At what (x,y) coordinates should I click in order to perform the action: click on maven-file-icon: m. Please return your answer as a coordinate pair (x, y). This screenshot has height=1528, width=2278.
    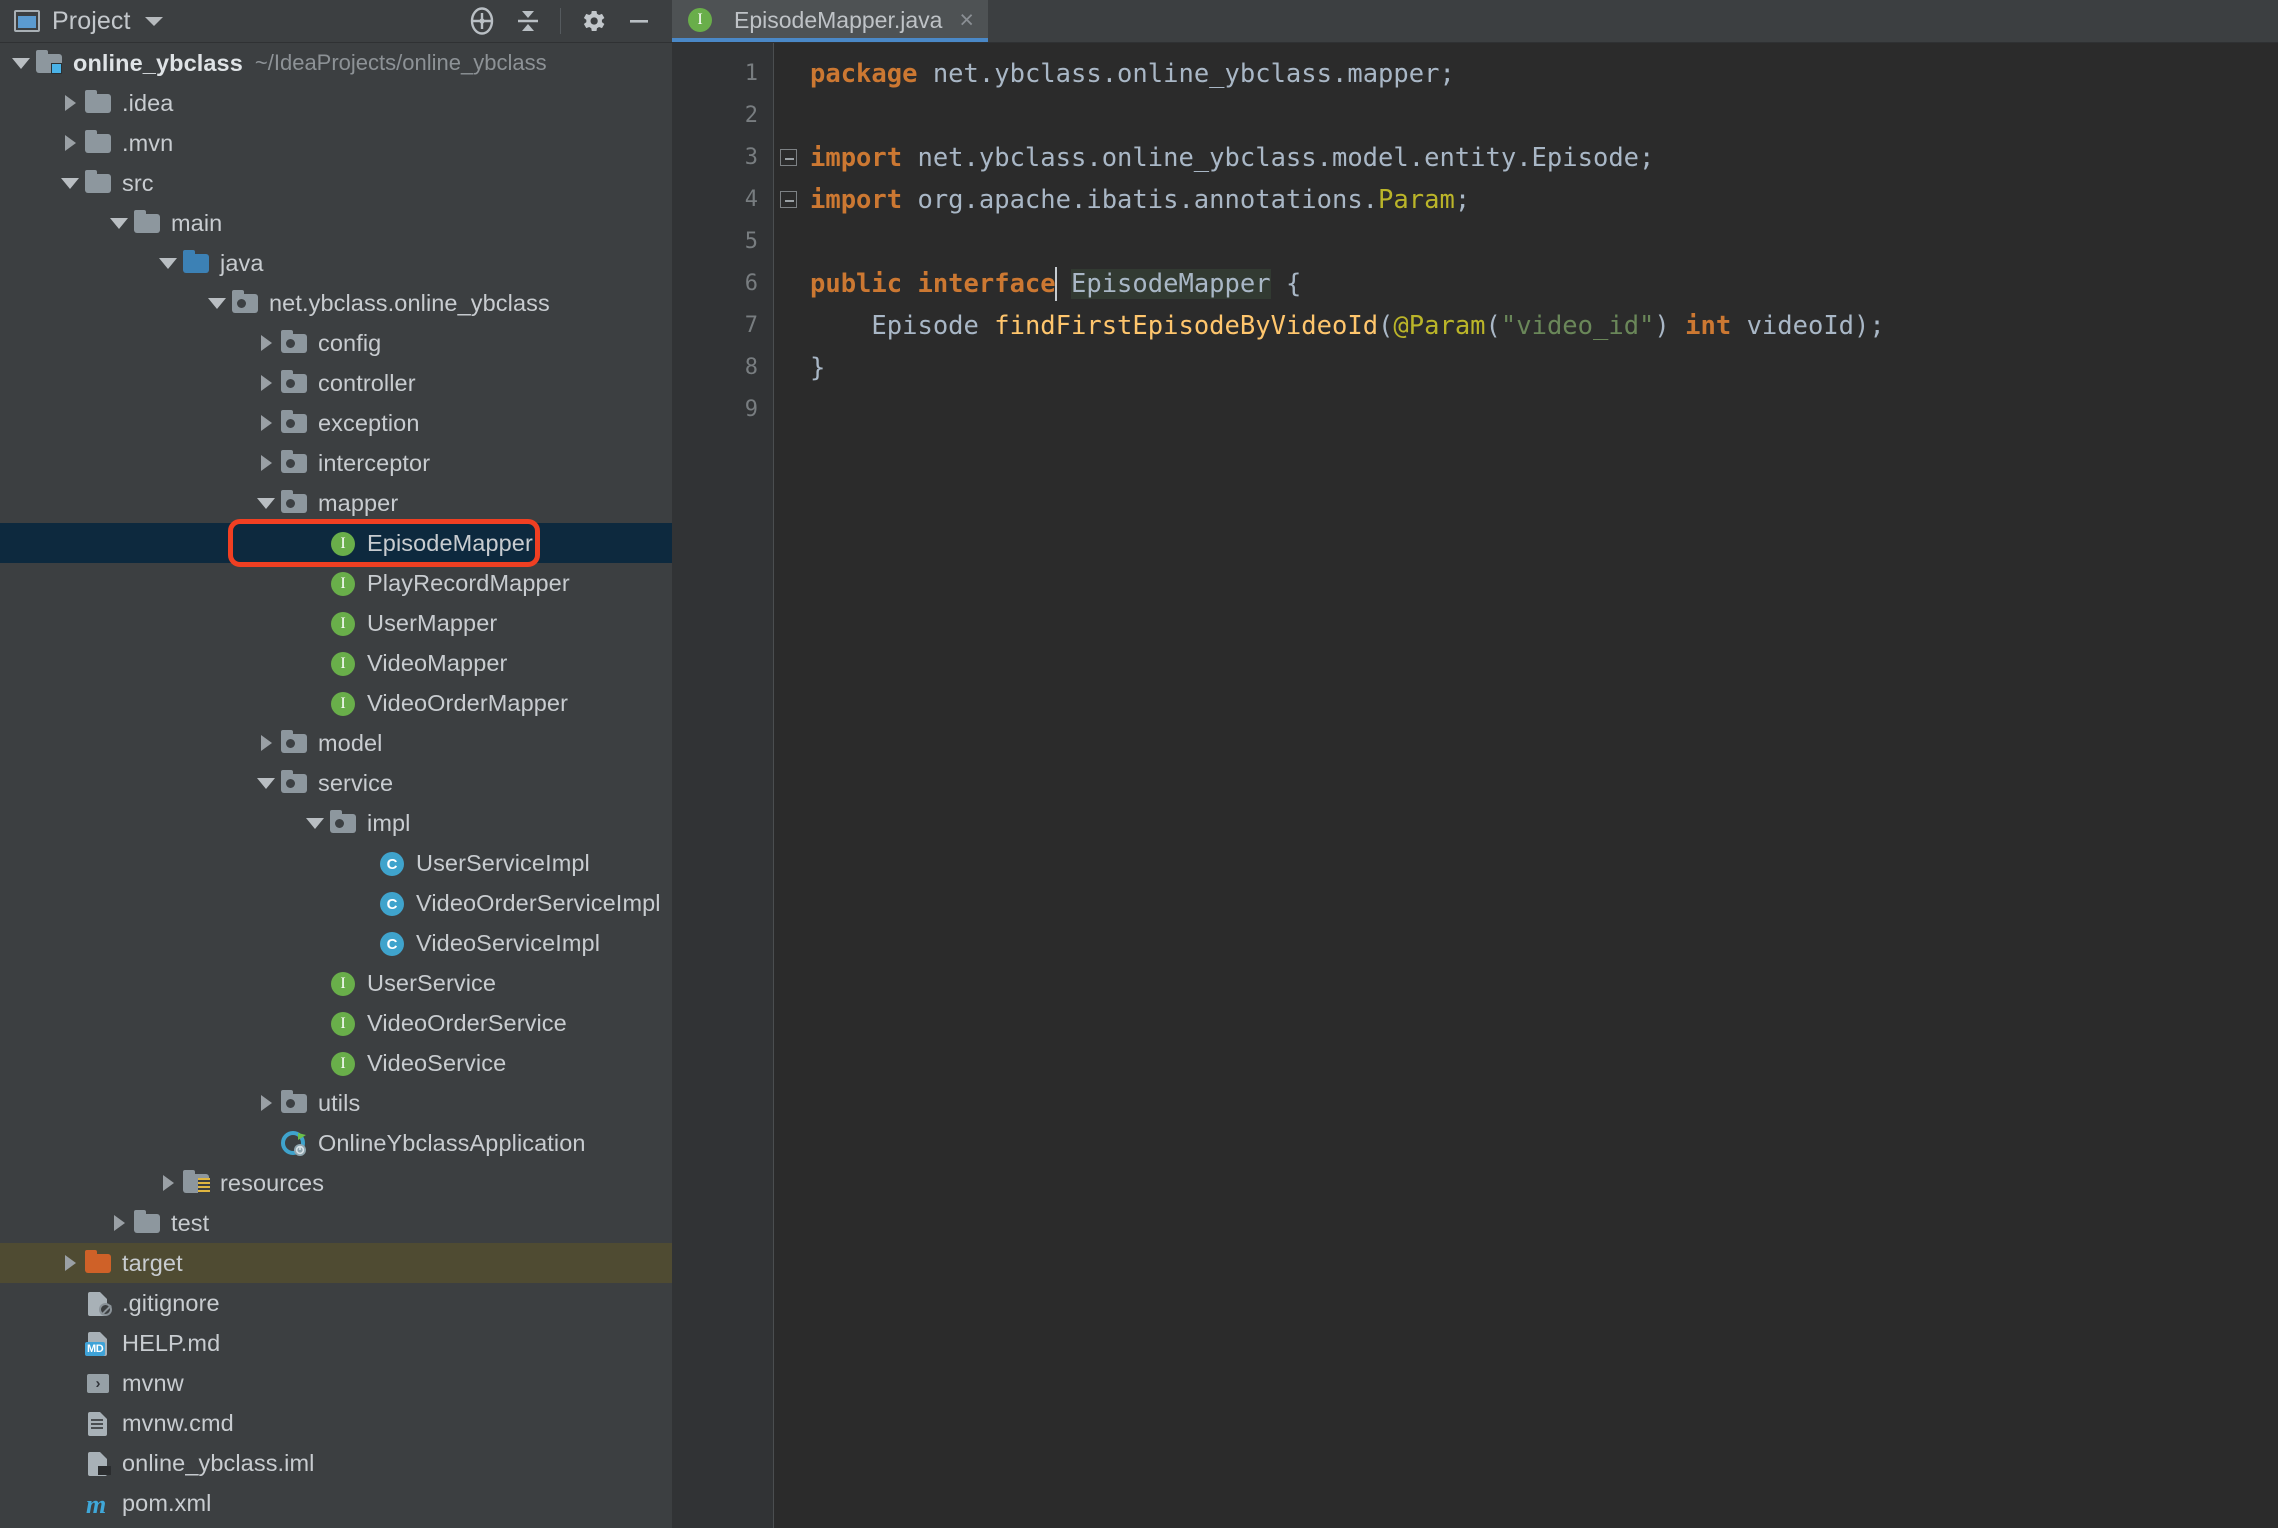
    Looking at the image, I should click on (96, 1504).